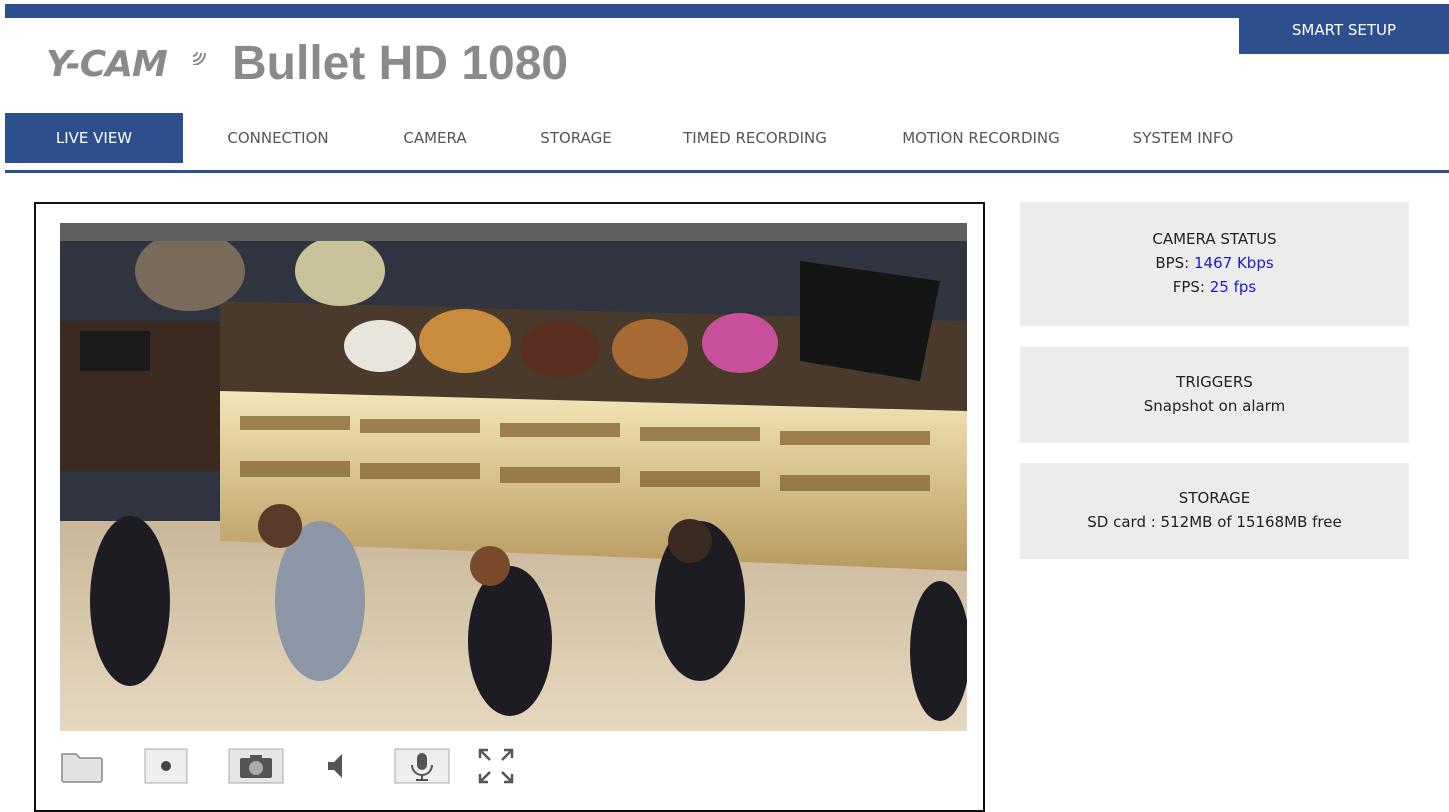  Describe the element at coordinates (1214, 406) in the screenshot. I see `triggers-text: Snapshot on alarm` at that location.